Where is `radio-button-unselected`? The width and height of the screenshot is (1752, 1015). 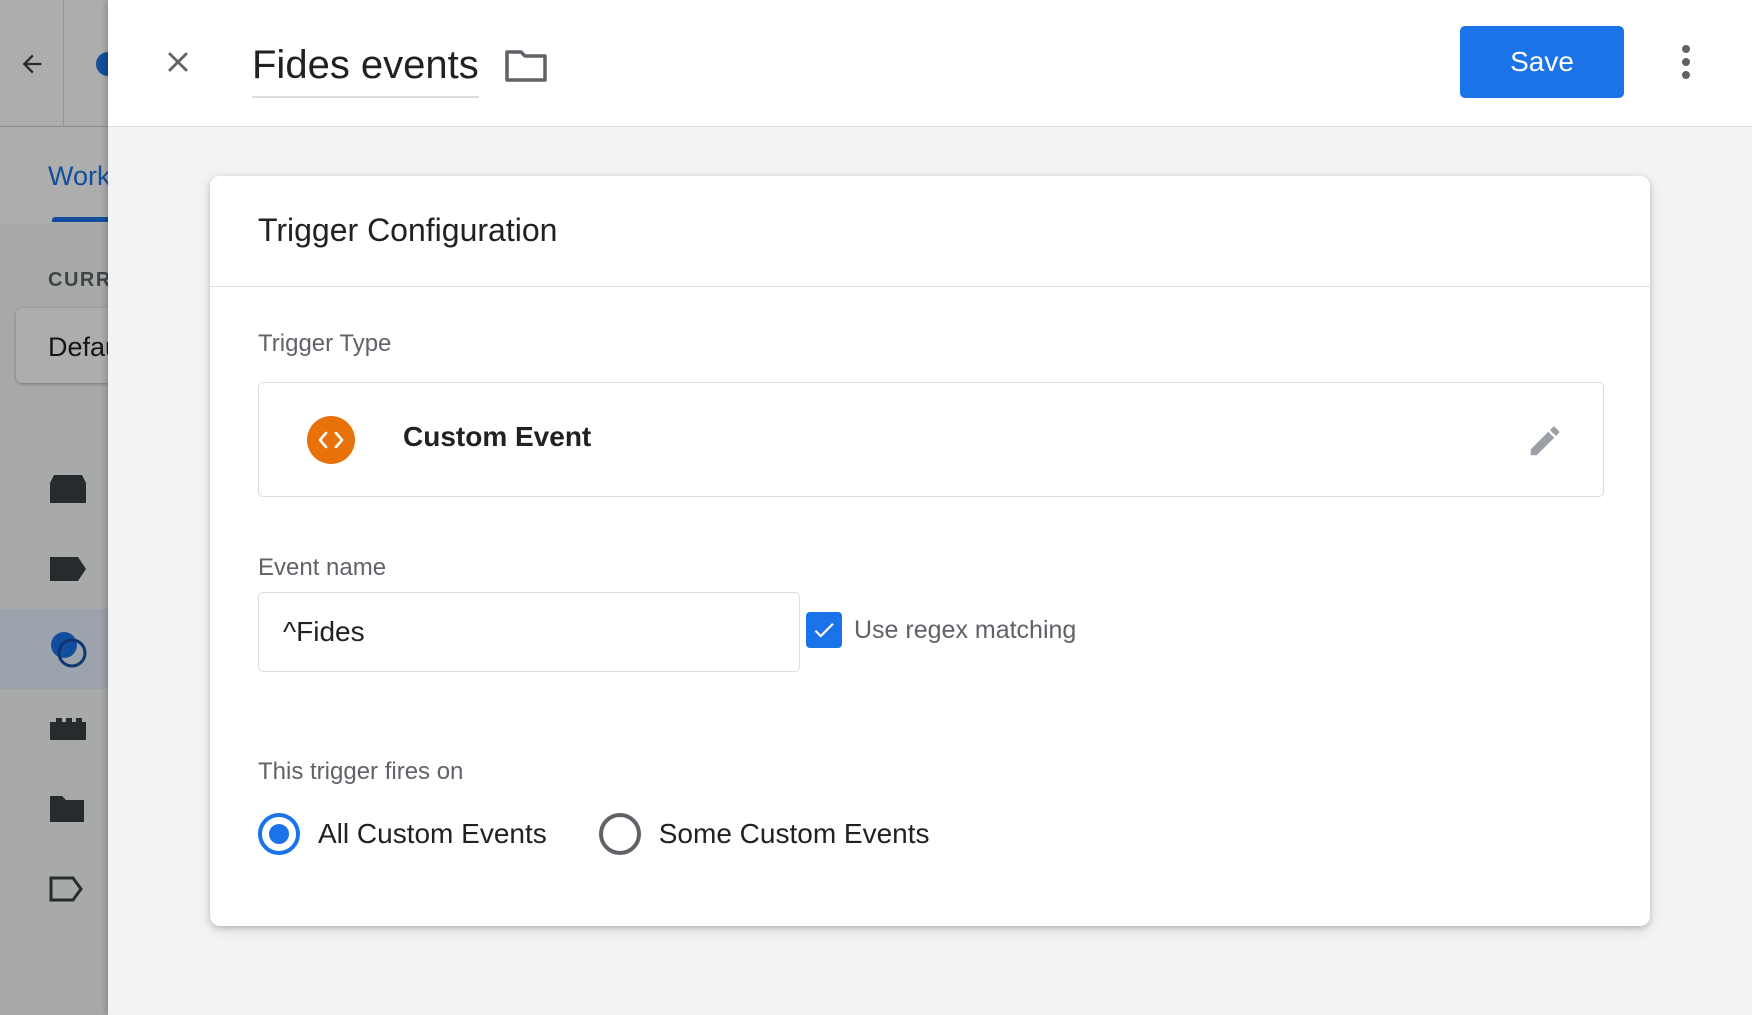 radio-button-unselected is located at coordinates (619, 834).